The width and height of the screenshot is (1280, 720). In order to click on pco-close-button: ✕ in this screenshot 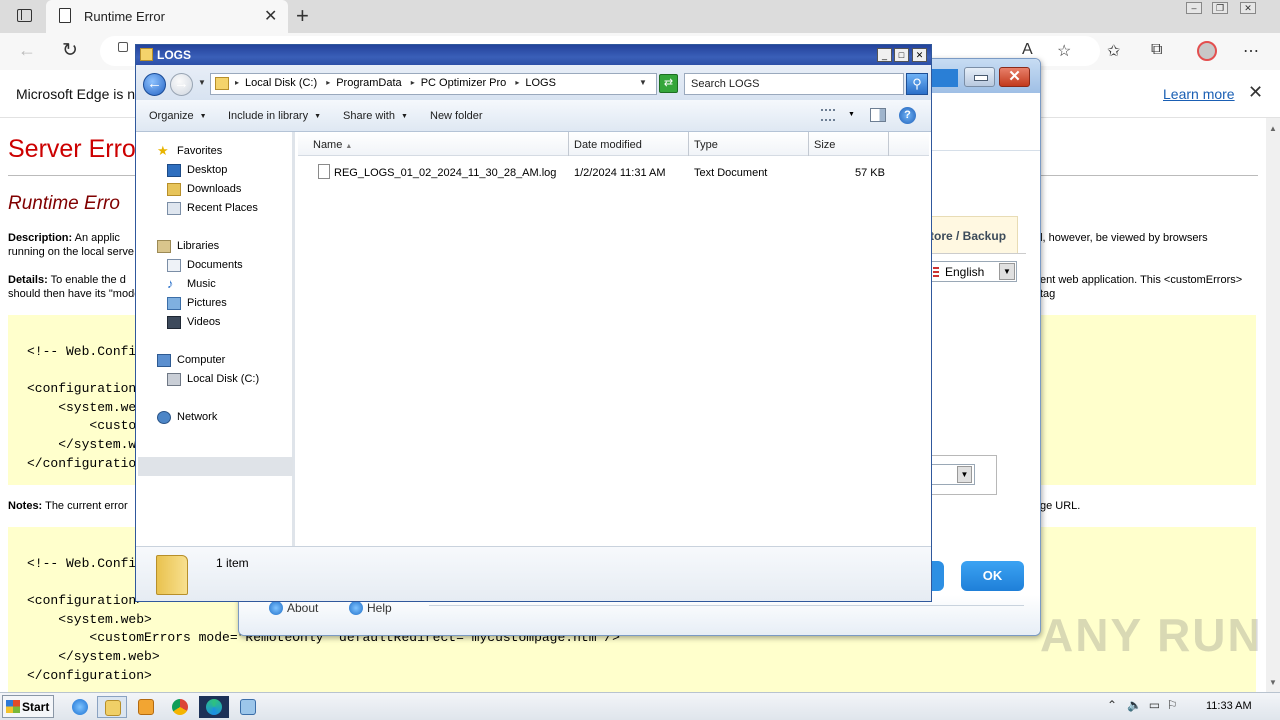, I will do `click(1014, 77)`.